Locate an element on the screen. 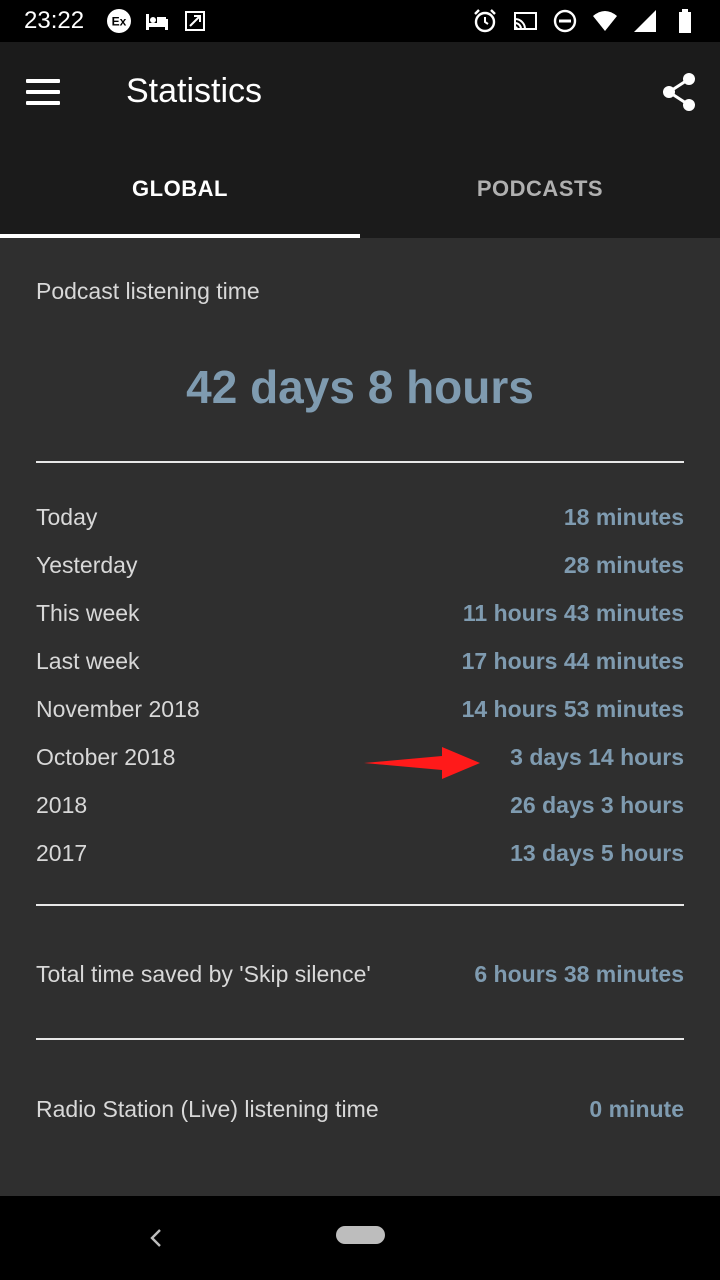 The width and height of the screenshot is (720, 1280). stat-value: 14 hours 53 minutes is located at coordinates (572, 708).